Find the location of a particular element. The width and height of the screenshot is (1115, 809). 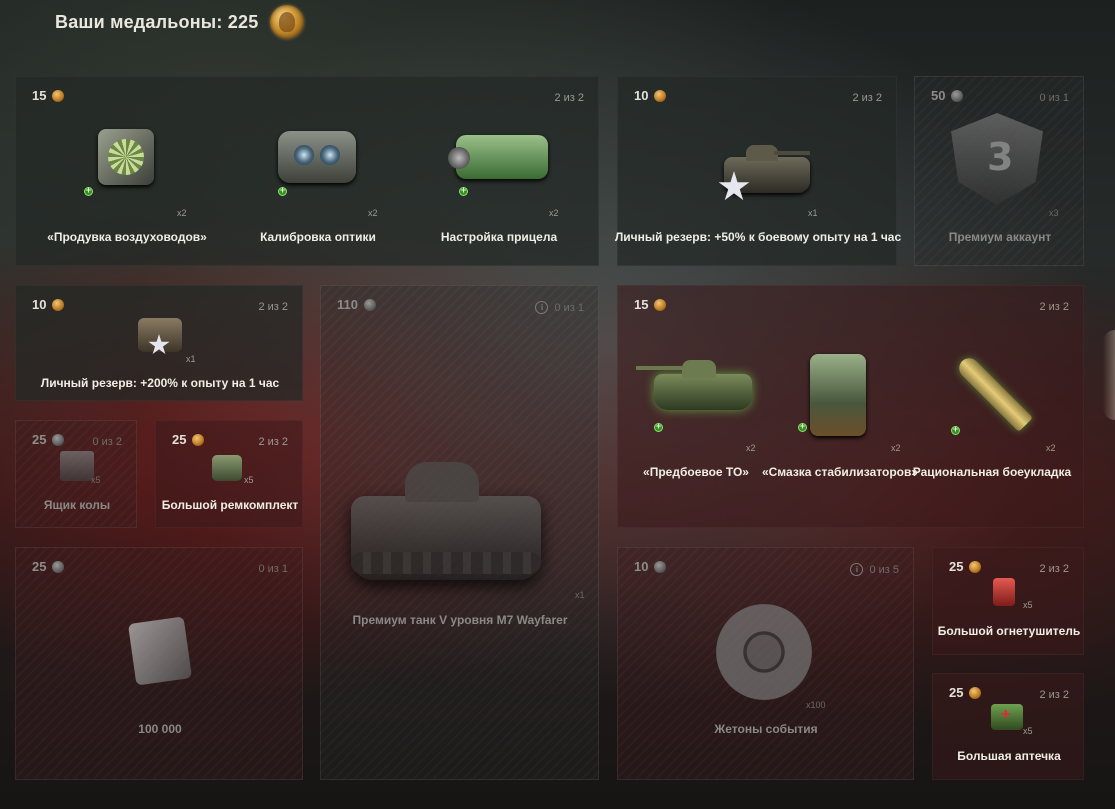

item-label: Личный резерв: +200% к опыту на 1 час is located at coordinates (160, 383).